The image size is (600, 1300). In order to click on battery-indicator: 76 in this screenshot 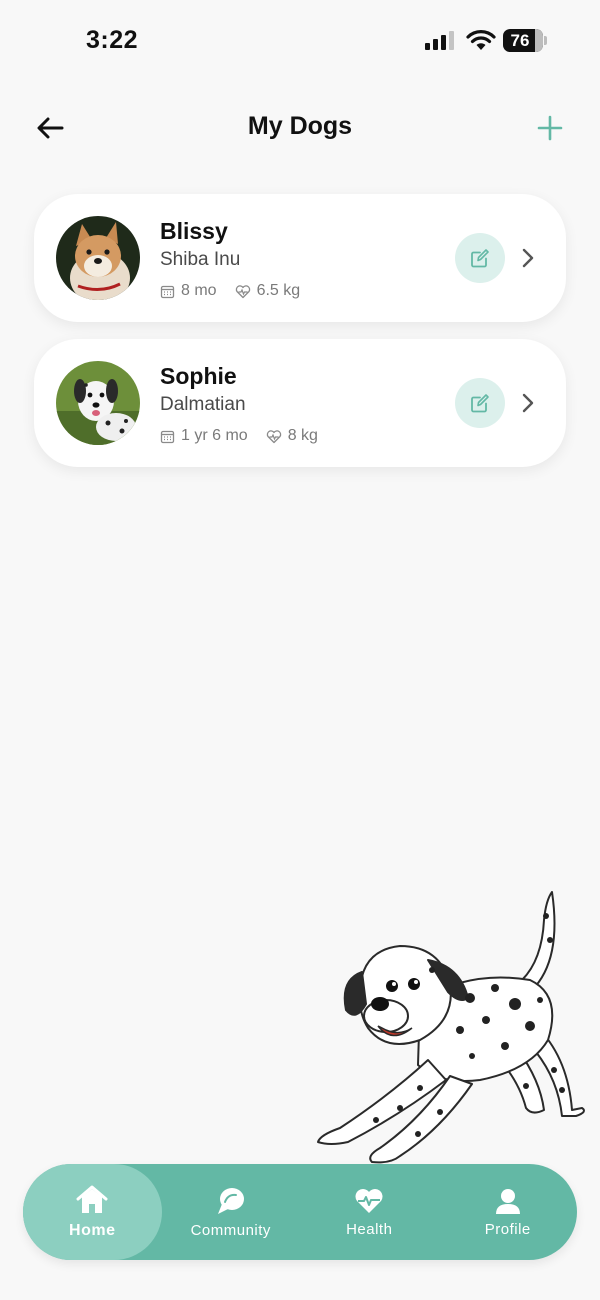, I will do `click(523, 40)`.